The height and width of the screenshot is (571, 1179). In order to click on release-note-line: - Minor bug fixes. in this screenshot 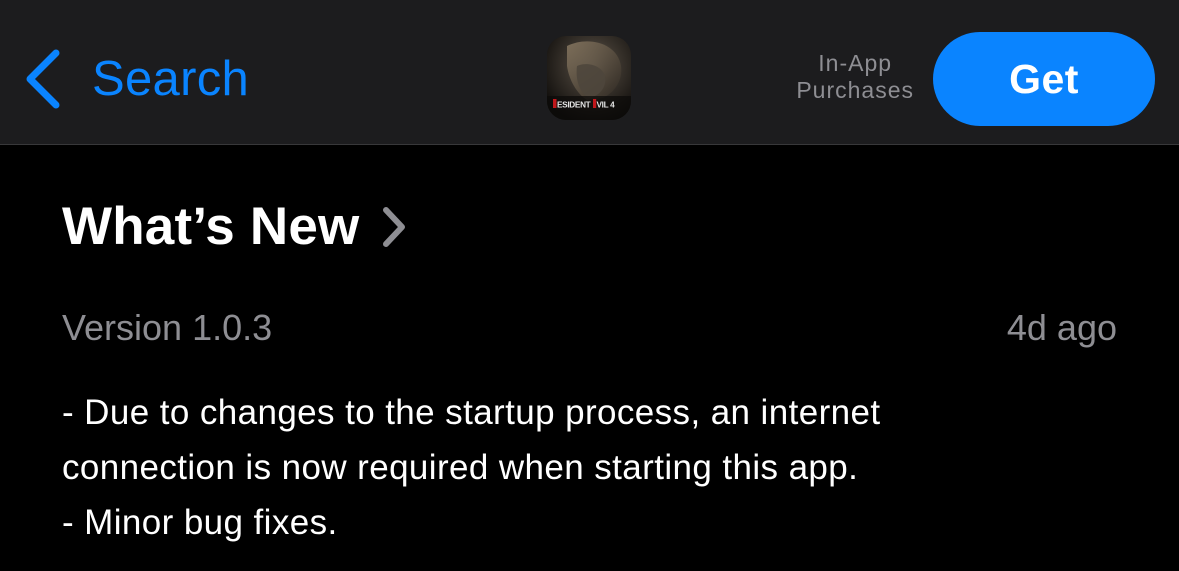, I will do `click(200, 522)`.